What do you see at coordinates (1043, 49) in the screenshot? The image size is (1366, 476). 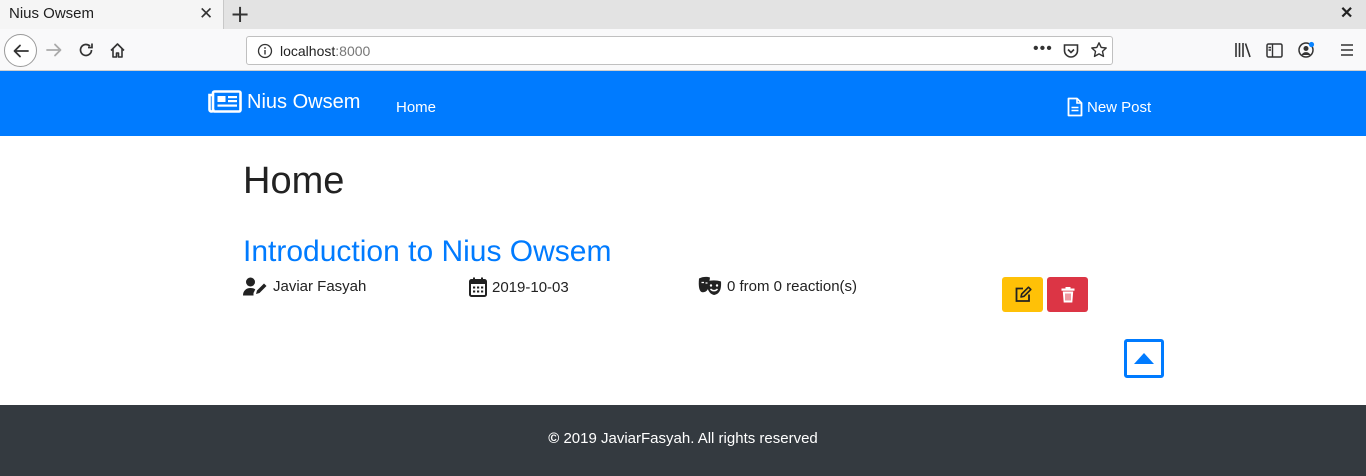 I see `page-actions-icon: •••` at bounding box center [1043, 49].